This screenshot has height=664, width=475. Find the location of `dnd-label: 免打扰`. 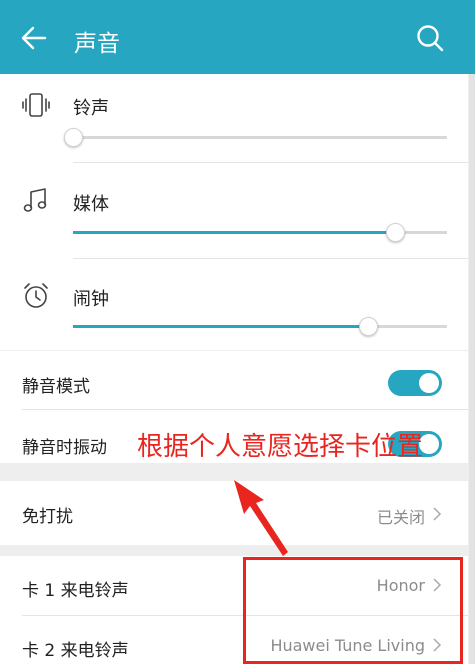

dnd-label: 免打扰 is located at coordinates (47, 517).